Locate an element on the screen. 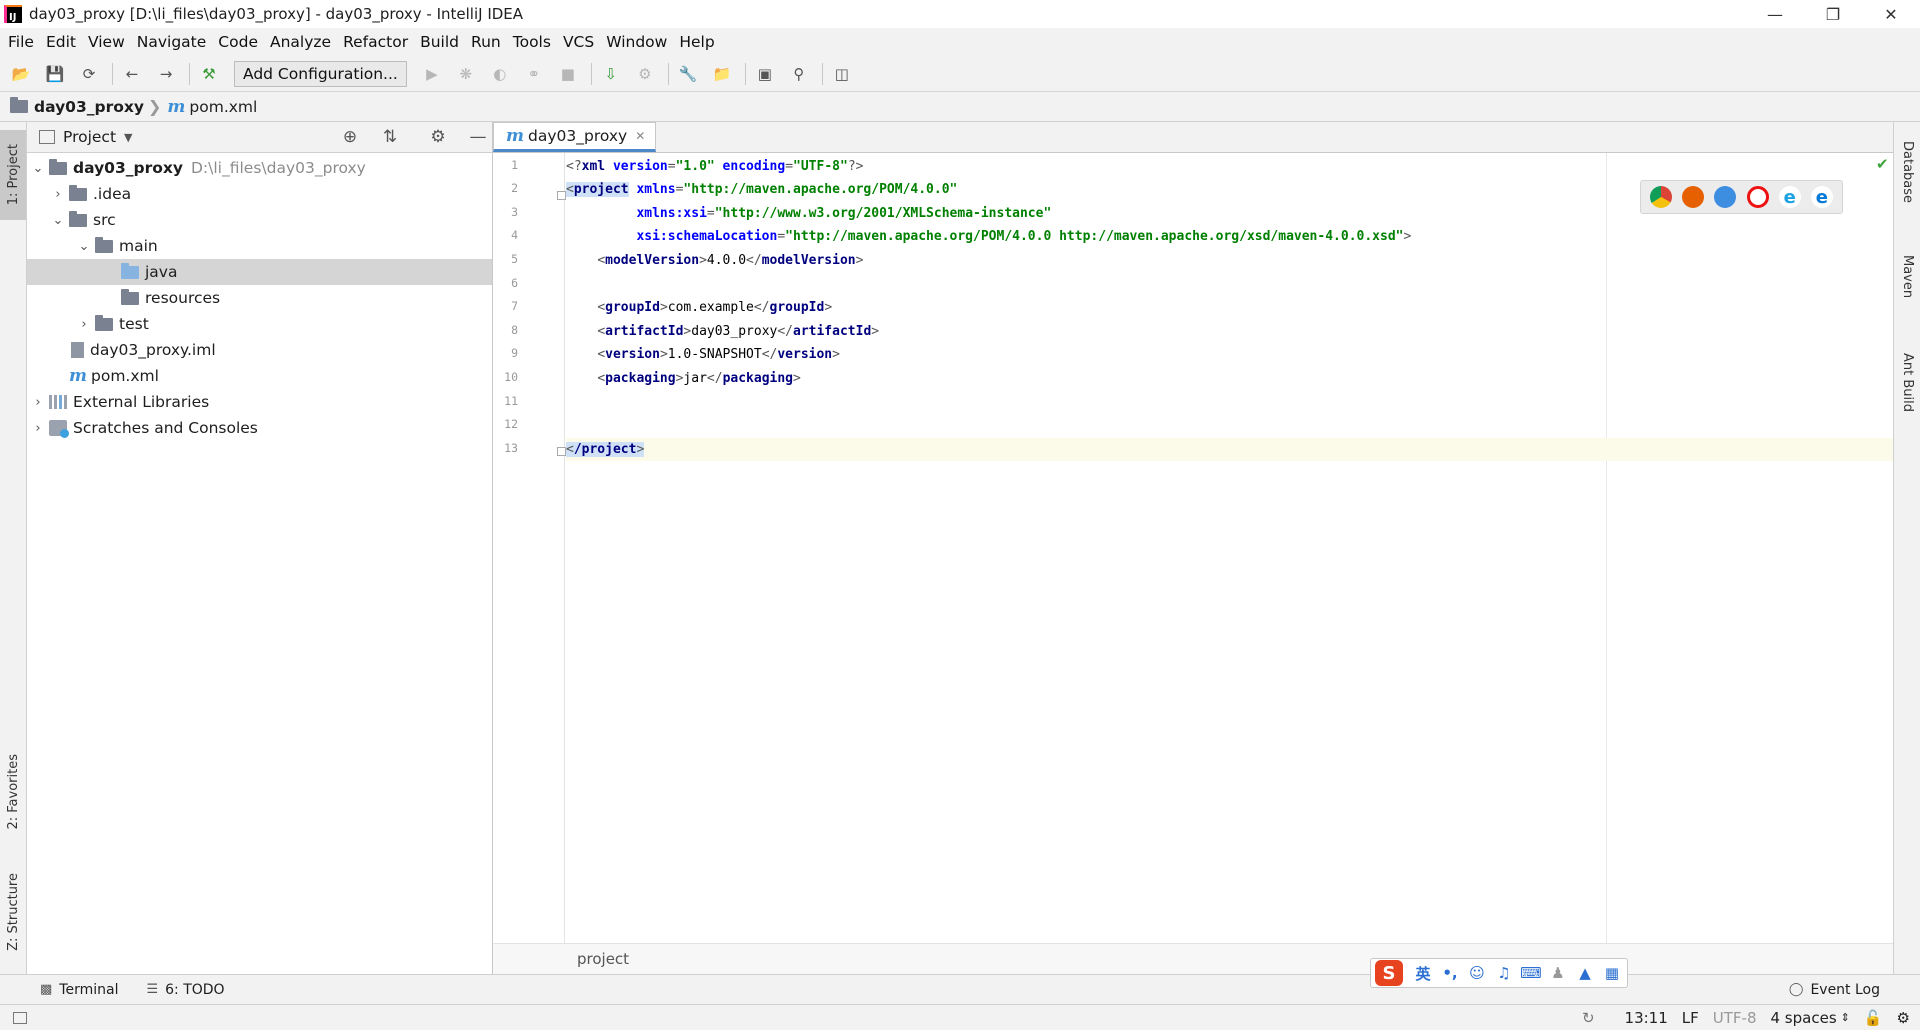 This screenshot has height=1030, width=1920. terminal-button: ▩ Terminal is located at coordinates (79, 990).